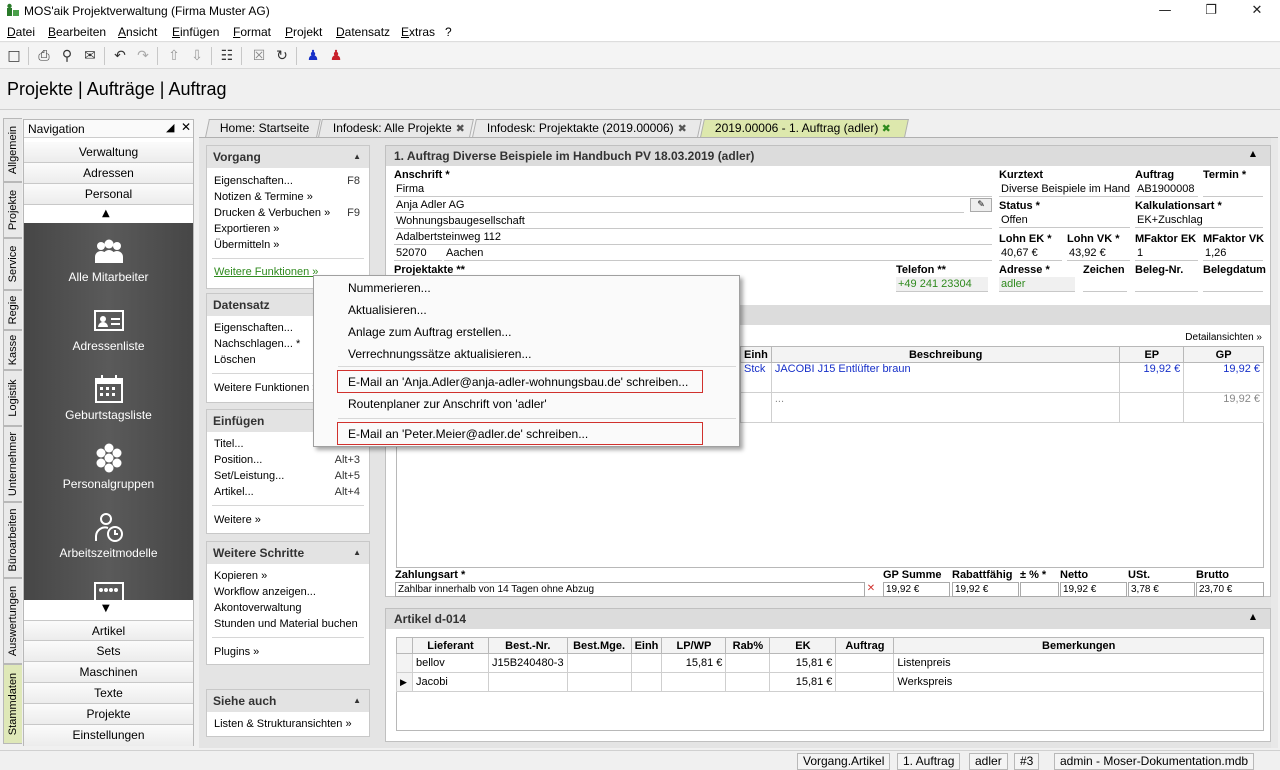  I want to click on nav-alle-mitarbeiter: Alle Mitarbeiter, so click(108, 257).